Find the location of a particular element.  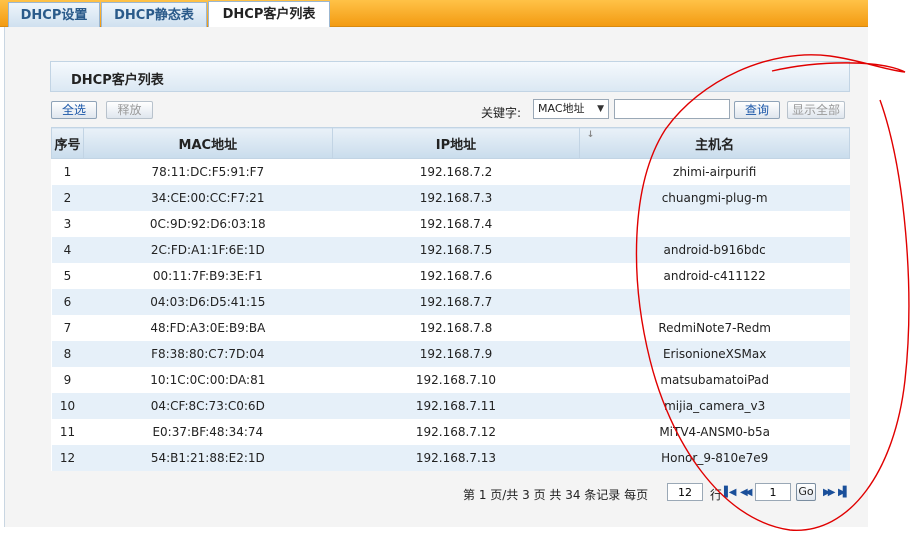

last-page-icon: ▶▌ is located at coordinates (844, 492).